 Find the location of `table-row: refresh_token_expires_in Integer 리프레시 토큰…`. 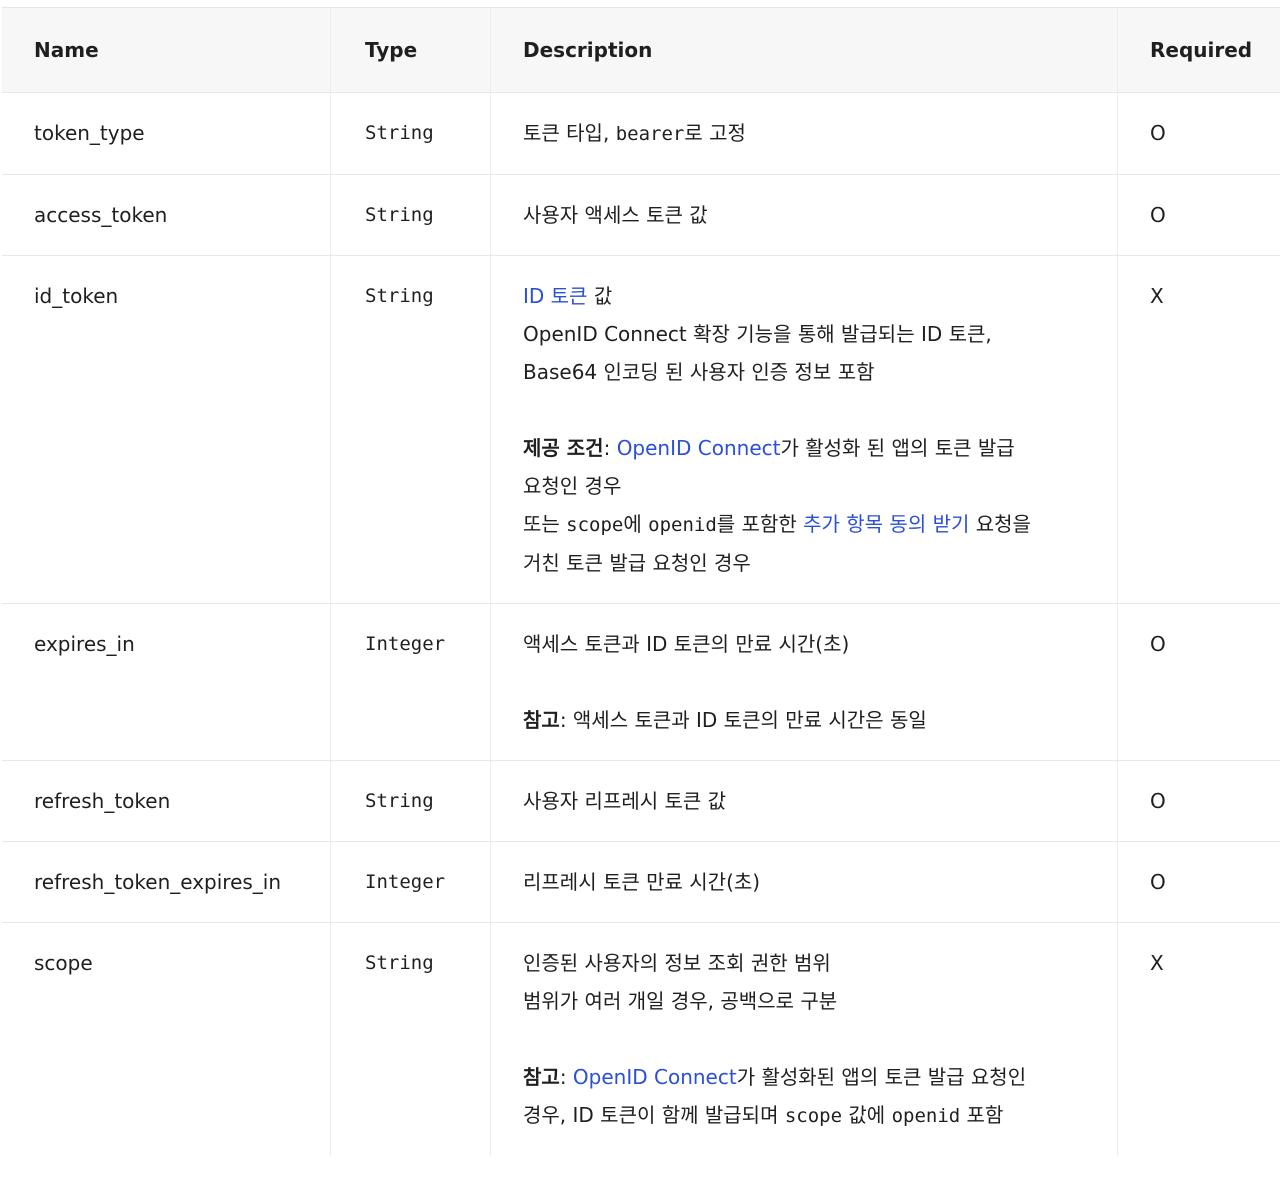

table-row: refresh_token_expires_in Integer 리프레시 토큰… is located at coordinates (641, 882).